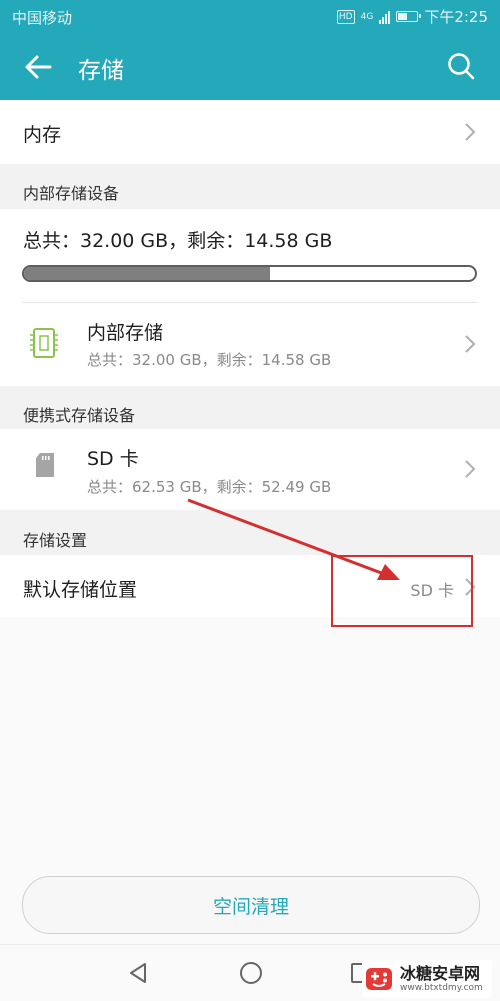 The image size is (500, 1001). What do you see at coordinates (113, 459) in the screenshot?
I see `item-title: SD 卡` at bounding box center [113, 459].